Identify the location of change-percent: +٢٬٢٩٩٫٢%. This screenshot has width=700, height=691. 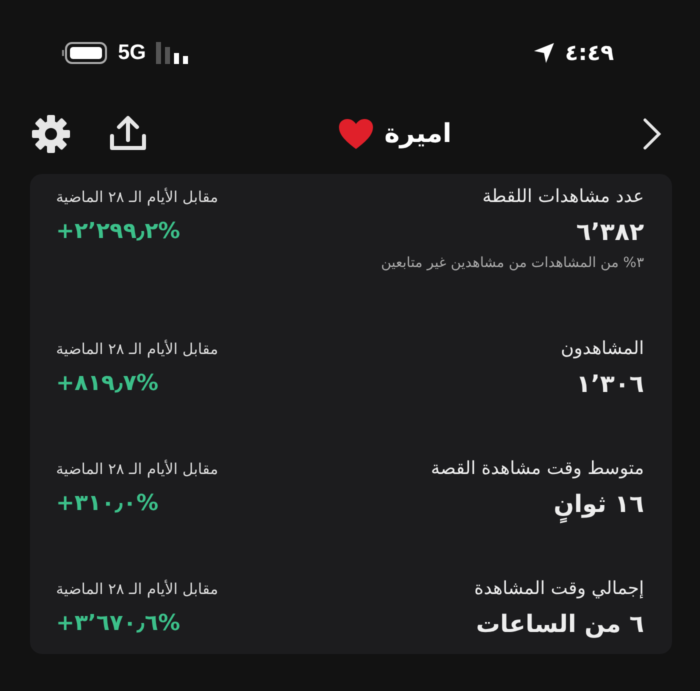
(119, 232).